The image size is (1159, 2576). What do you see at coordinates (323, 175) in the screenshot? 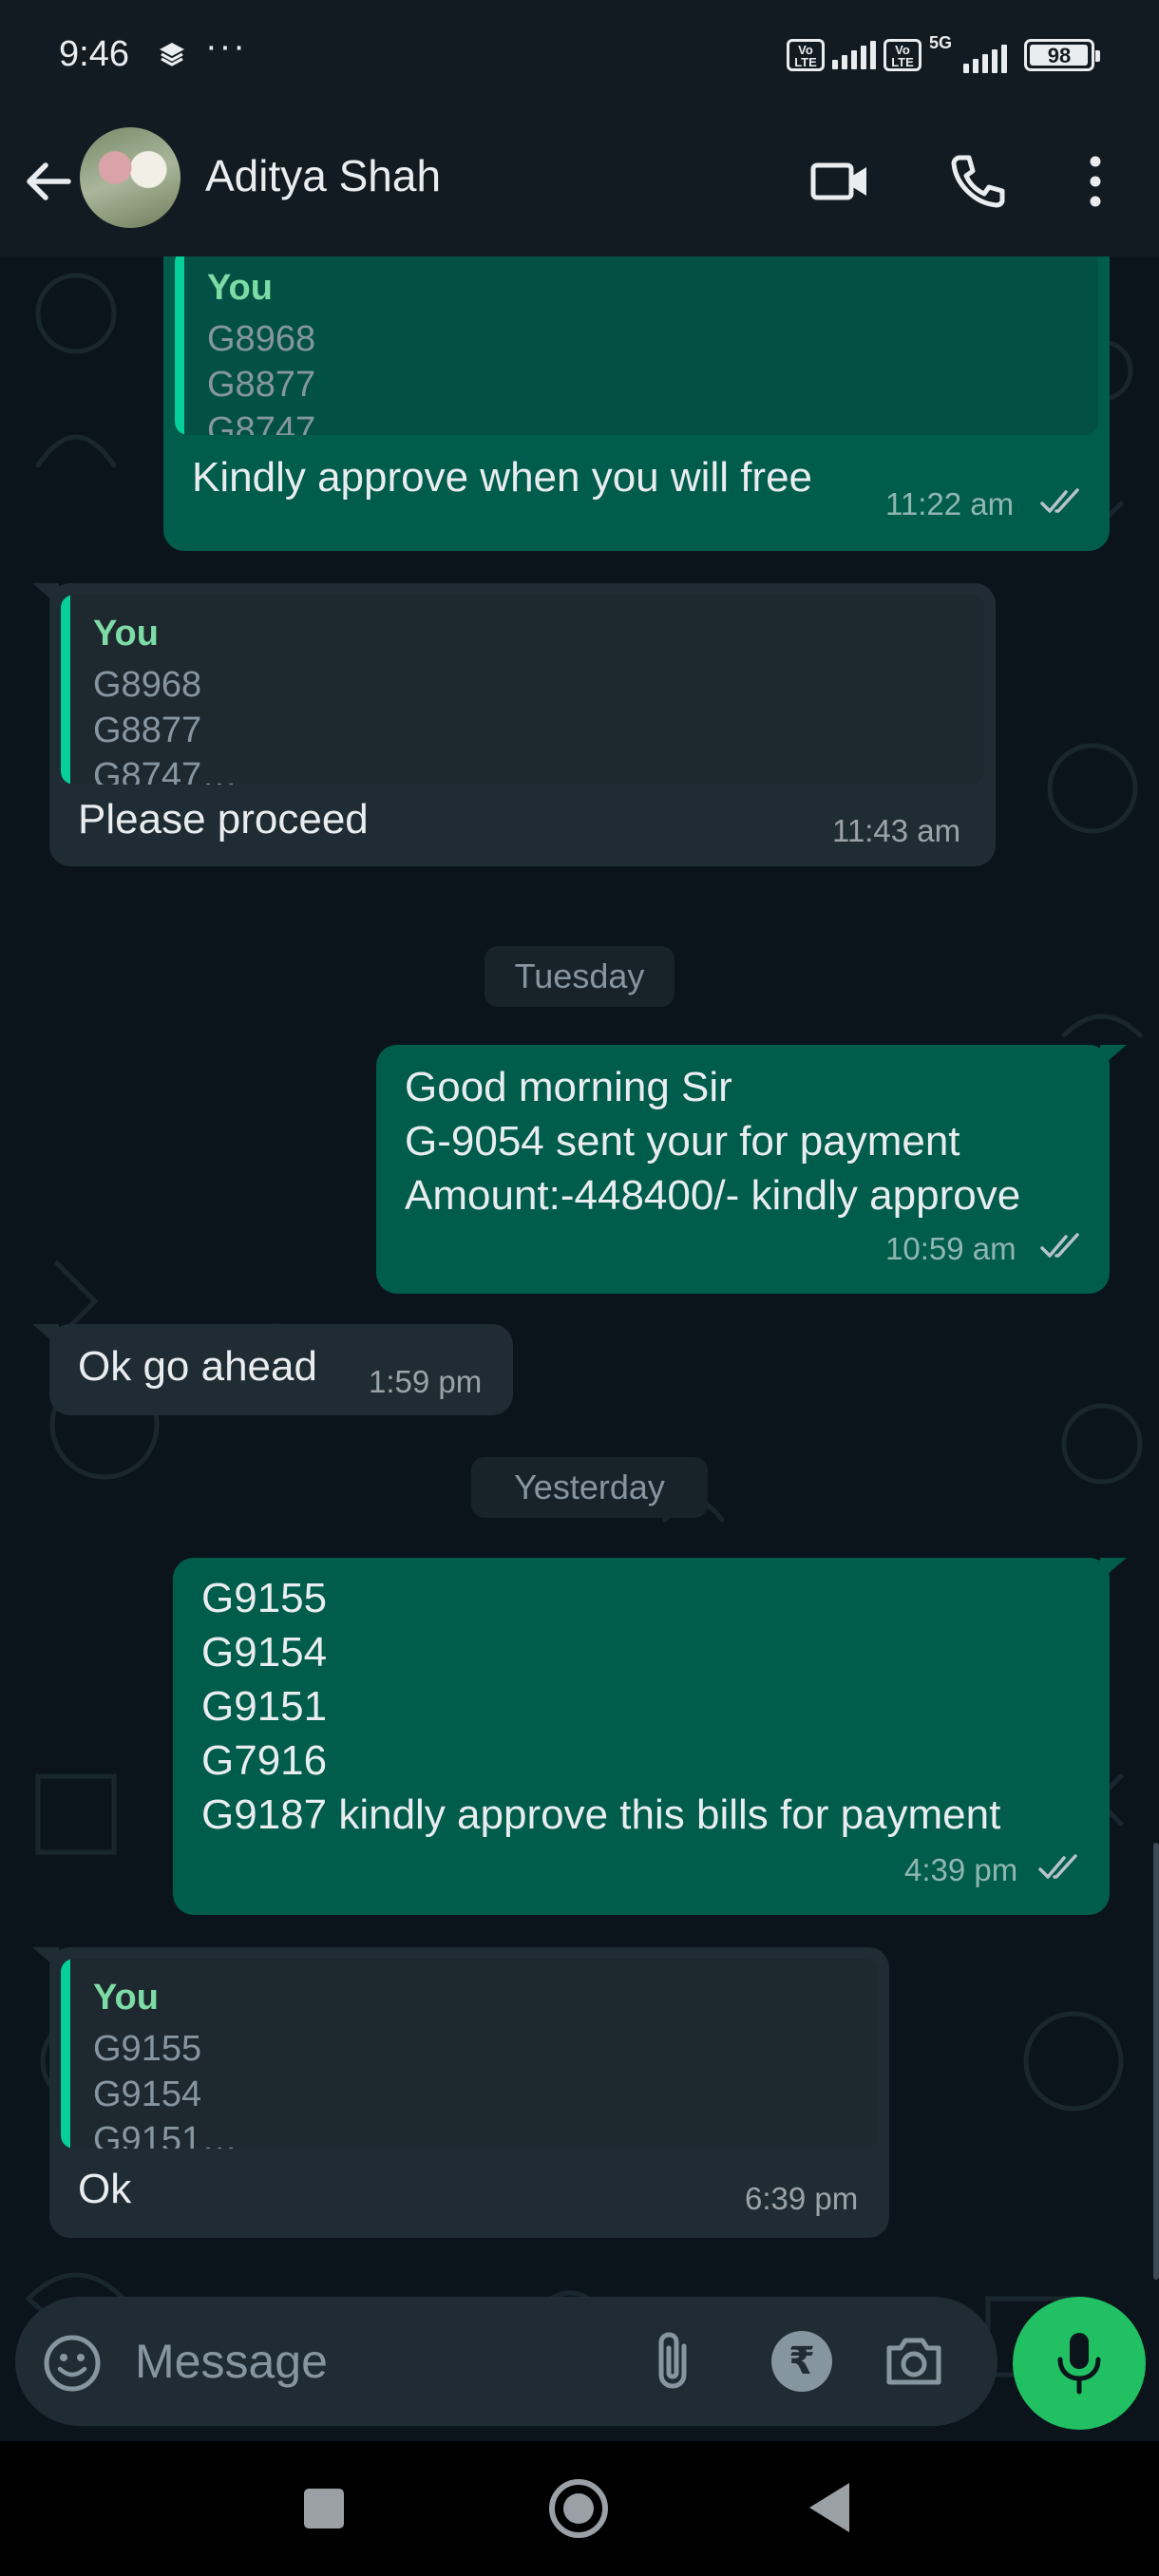
I see `contact-name: Aditya Shah` at bounding box center [323, 175].